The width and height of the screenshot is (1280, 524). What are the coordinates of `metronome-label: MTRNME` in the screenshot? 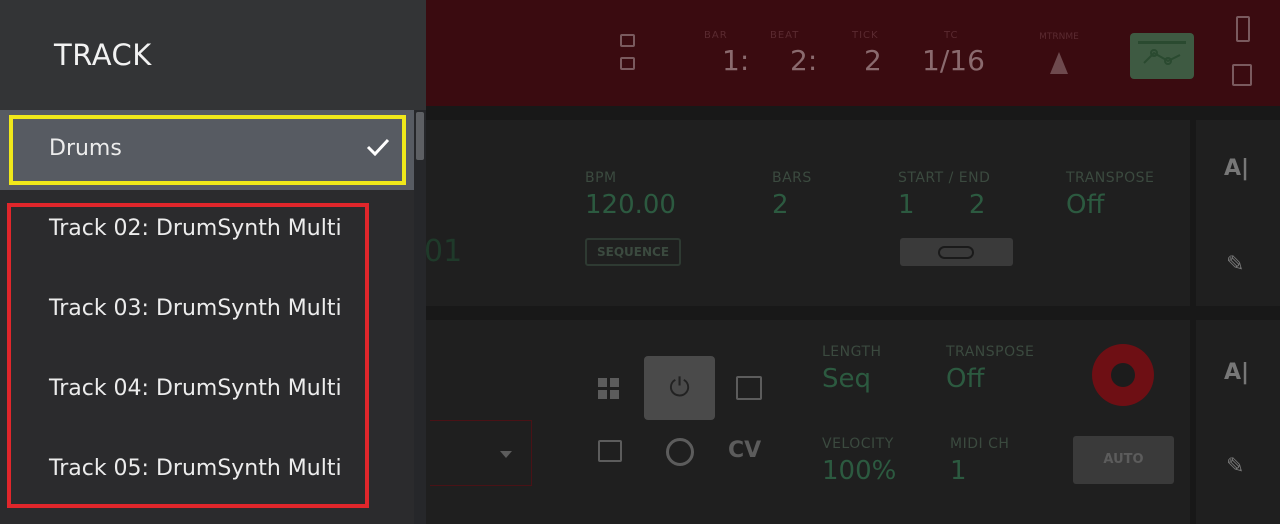 It's located at (1059, 37).